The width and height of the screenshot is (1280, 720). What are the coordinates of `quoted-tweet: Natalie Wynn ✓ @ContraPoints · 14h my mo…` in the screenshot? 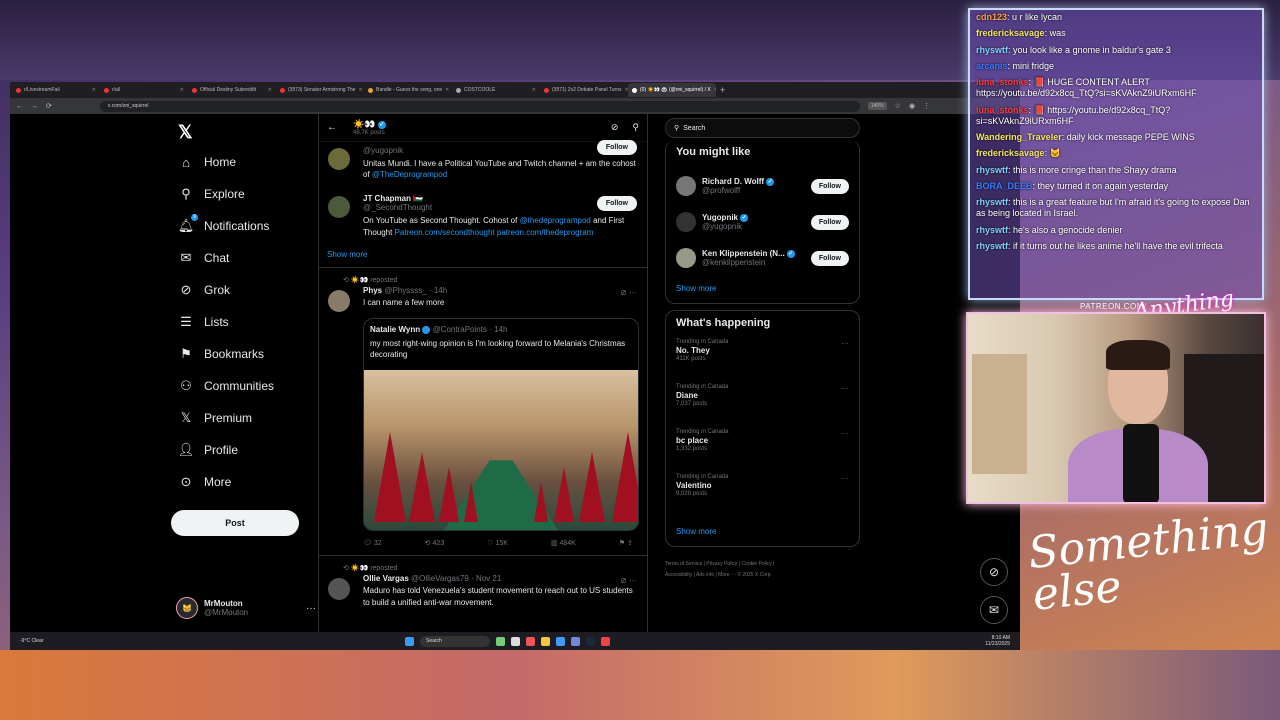 It's located at (501, 424).